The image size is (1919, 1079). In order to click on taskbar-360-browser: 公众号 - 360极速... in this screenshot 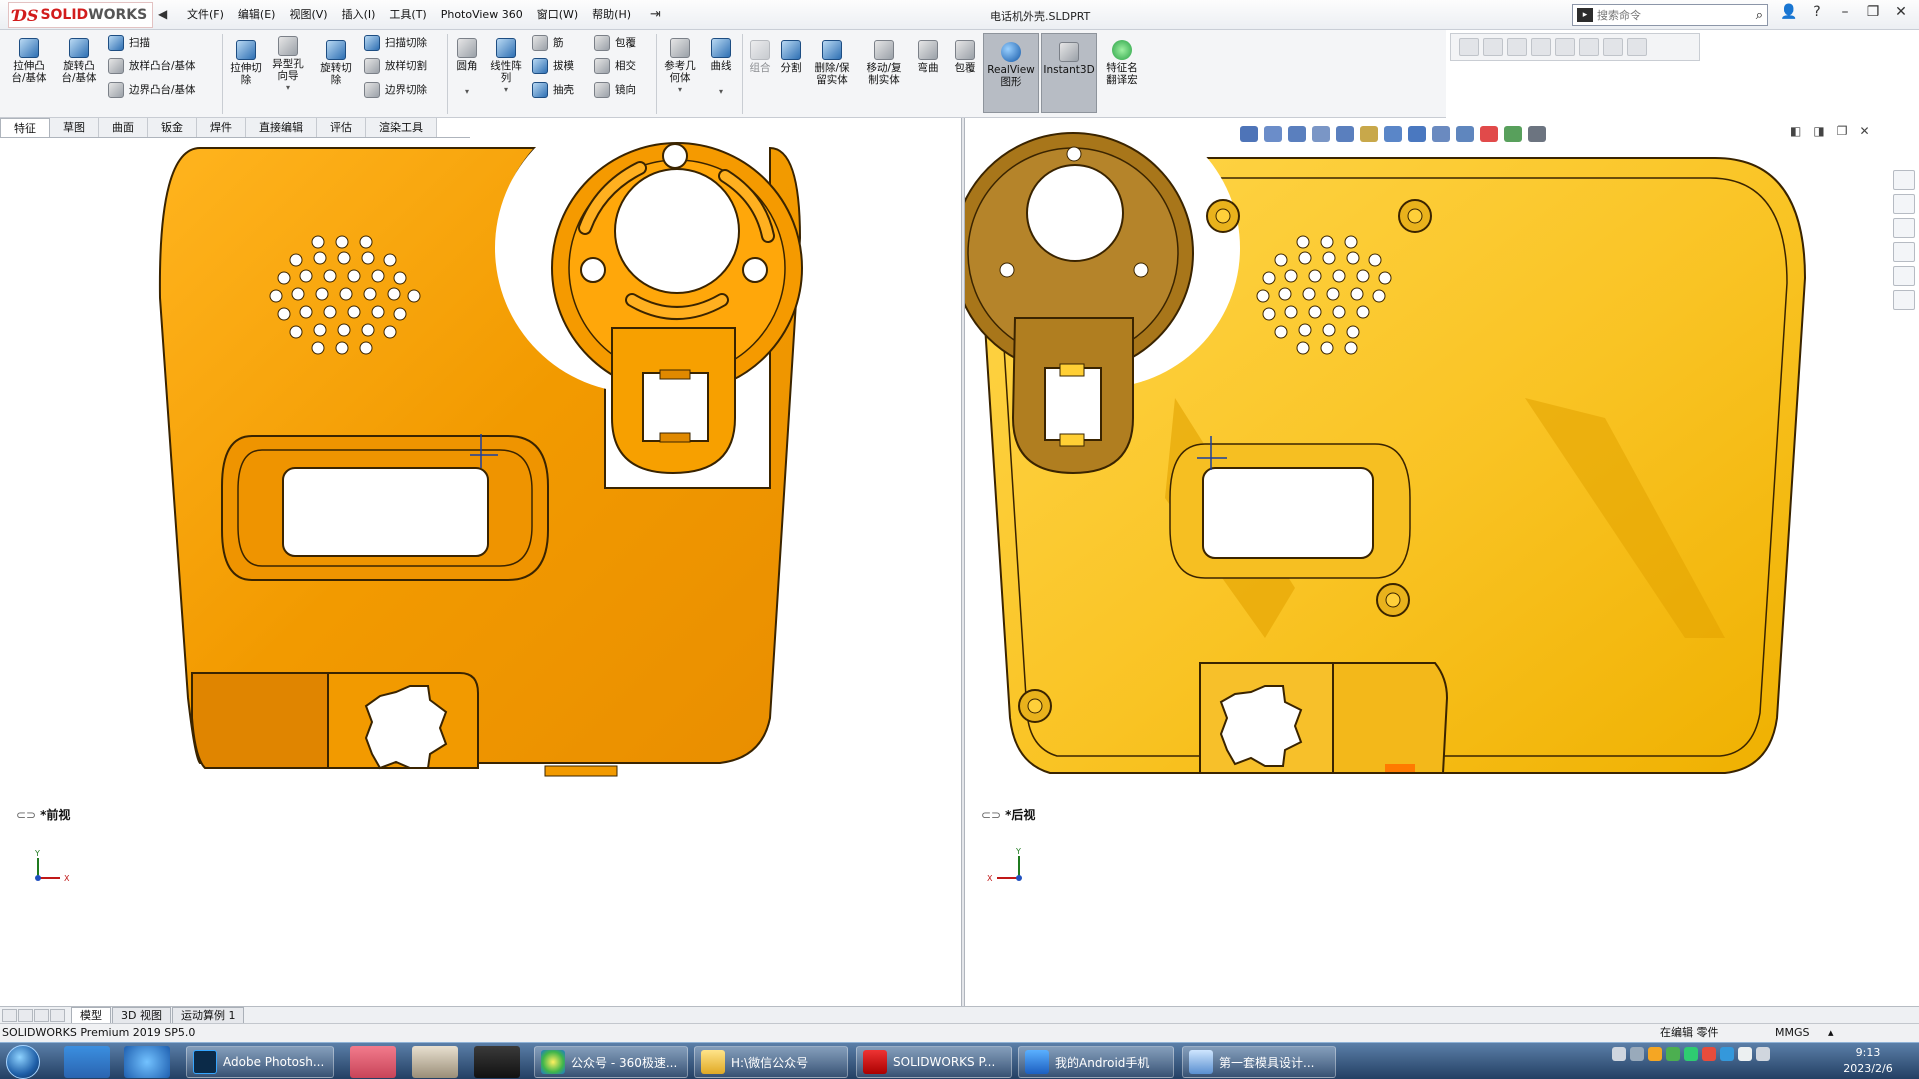, I will do `click(611, 1062)`.